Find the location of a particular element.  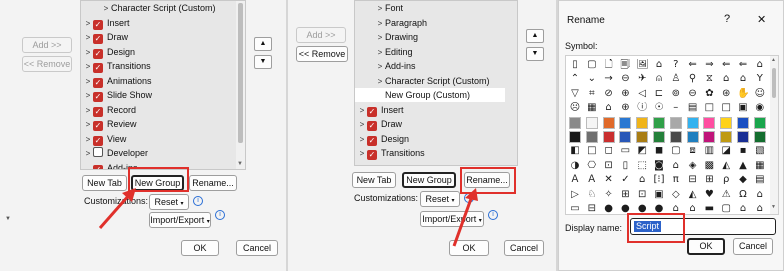

symbol-cell: ◉ is located at coordinates (760, 108).